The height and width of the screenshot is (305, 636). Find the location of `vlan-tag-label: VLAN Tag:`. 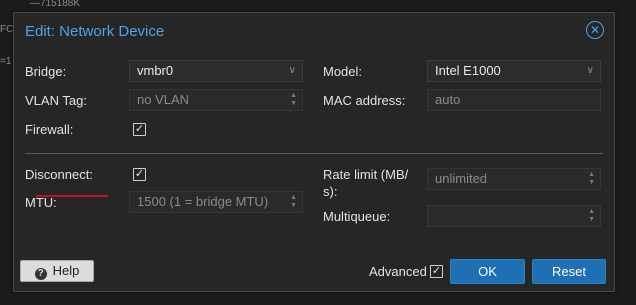

vlan-tag-label: VLAN Tag: is located at coordinates (56, 100).